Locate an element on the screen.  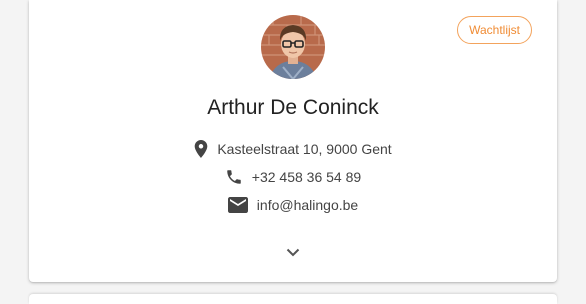
address-row: Kasteelstraat 10, 9000 Gent is located at coordinates (293, 149).